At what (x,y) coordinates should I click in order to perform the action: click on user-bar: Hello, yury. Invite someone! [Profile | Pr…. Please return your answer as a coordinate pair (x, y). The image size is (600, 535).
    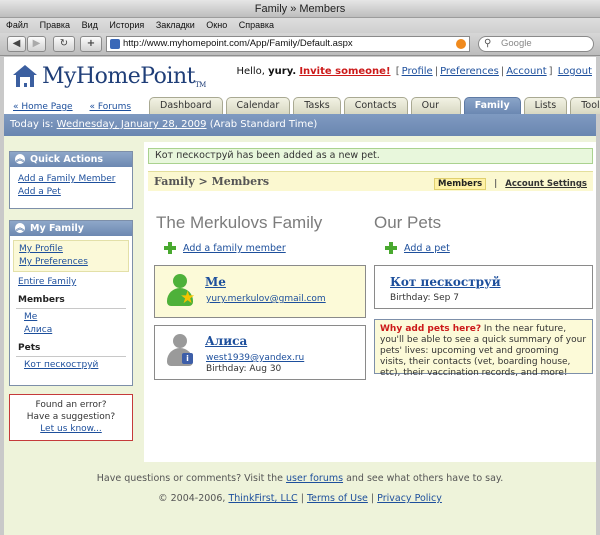
    Looking at the image, I should click on (414, 71).